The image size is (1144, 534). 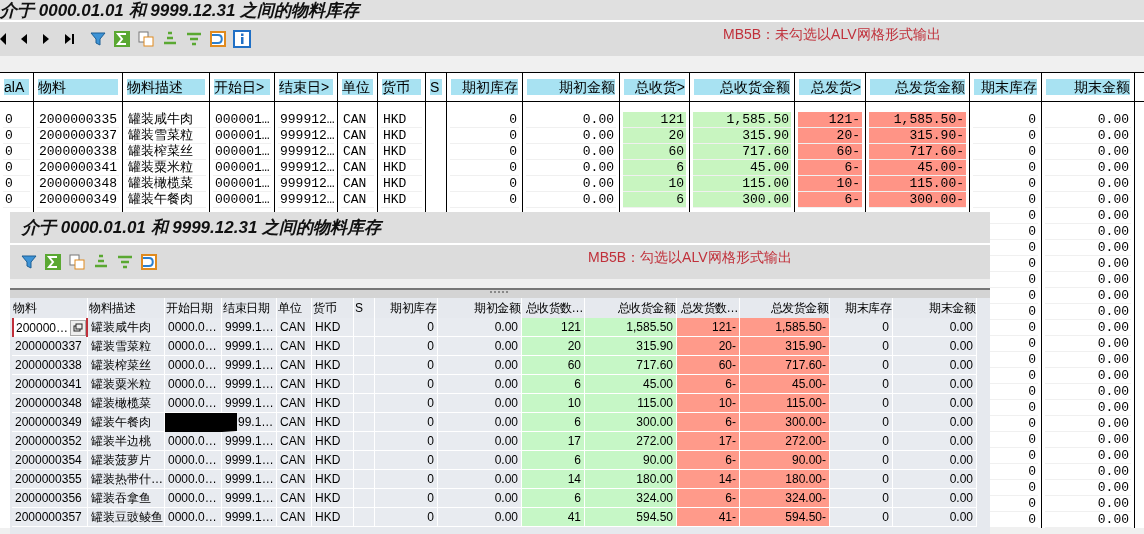 I want to click on table-cell: 717.60, so click(x=742, y=152).